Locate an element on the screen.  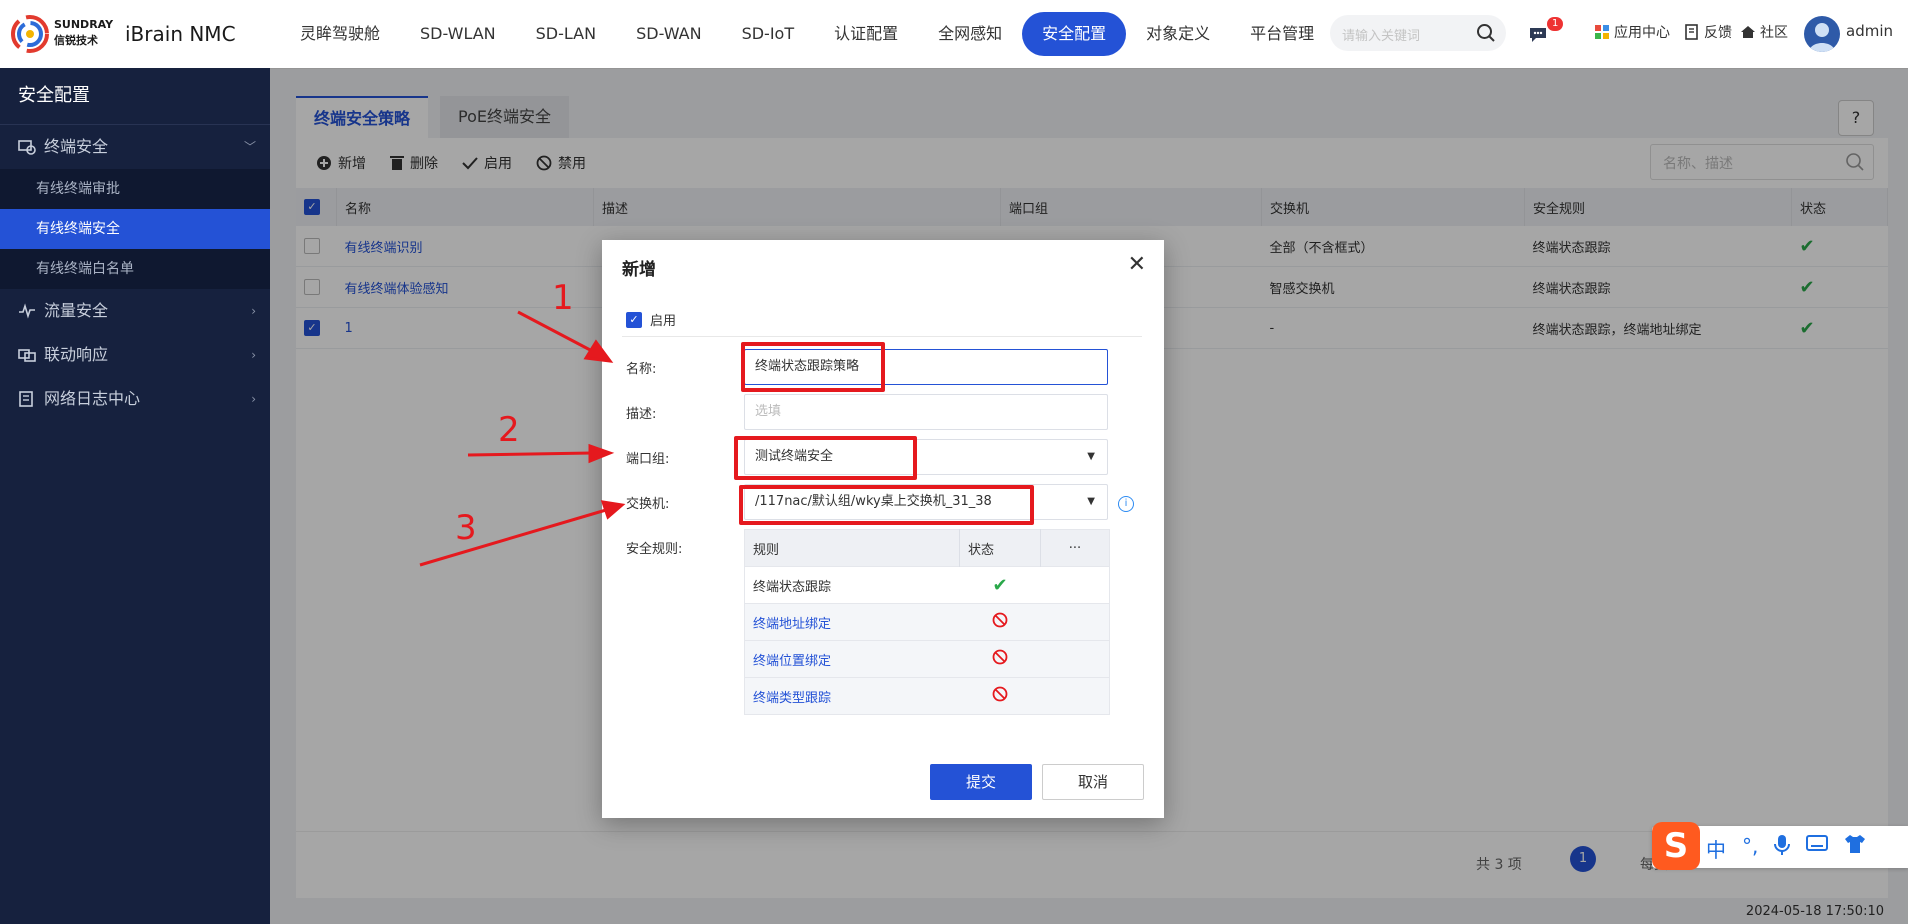
keyboard-icon is located at coordinates (1817, 843).